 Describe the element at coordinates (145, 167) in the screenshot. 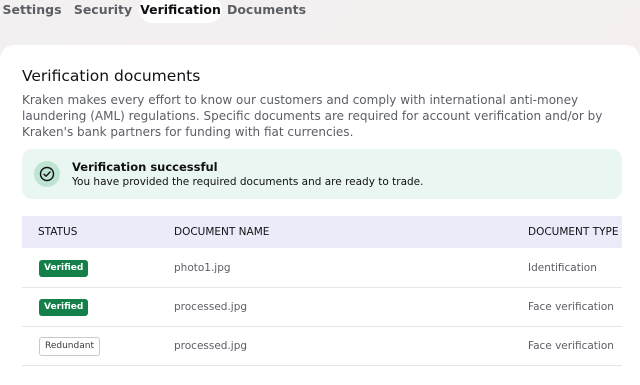

I see `alert-title: Verification successful` at that location.